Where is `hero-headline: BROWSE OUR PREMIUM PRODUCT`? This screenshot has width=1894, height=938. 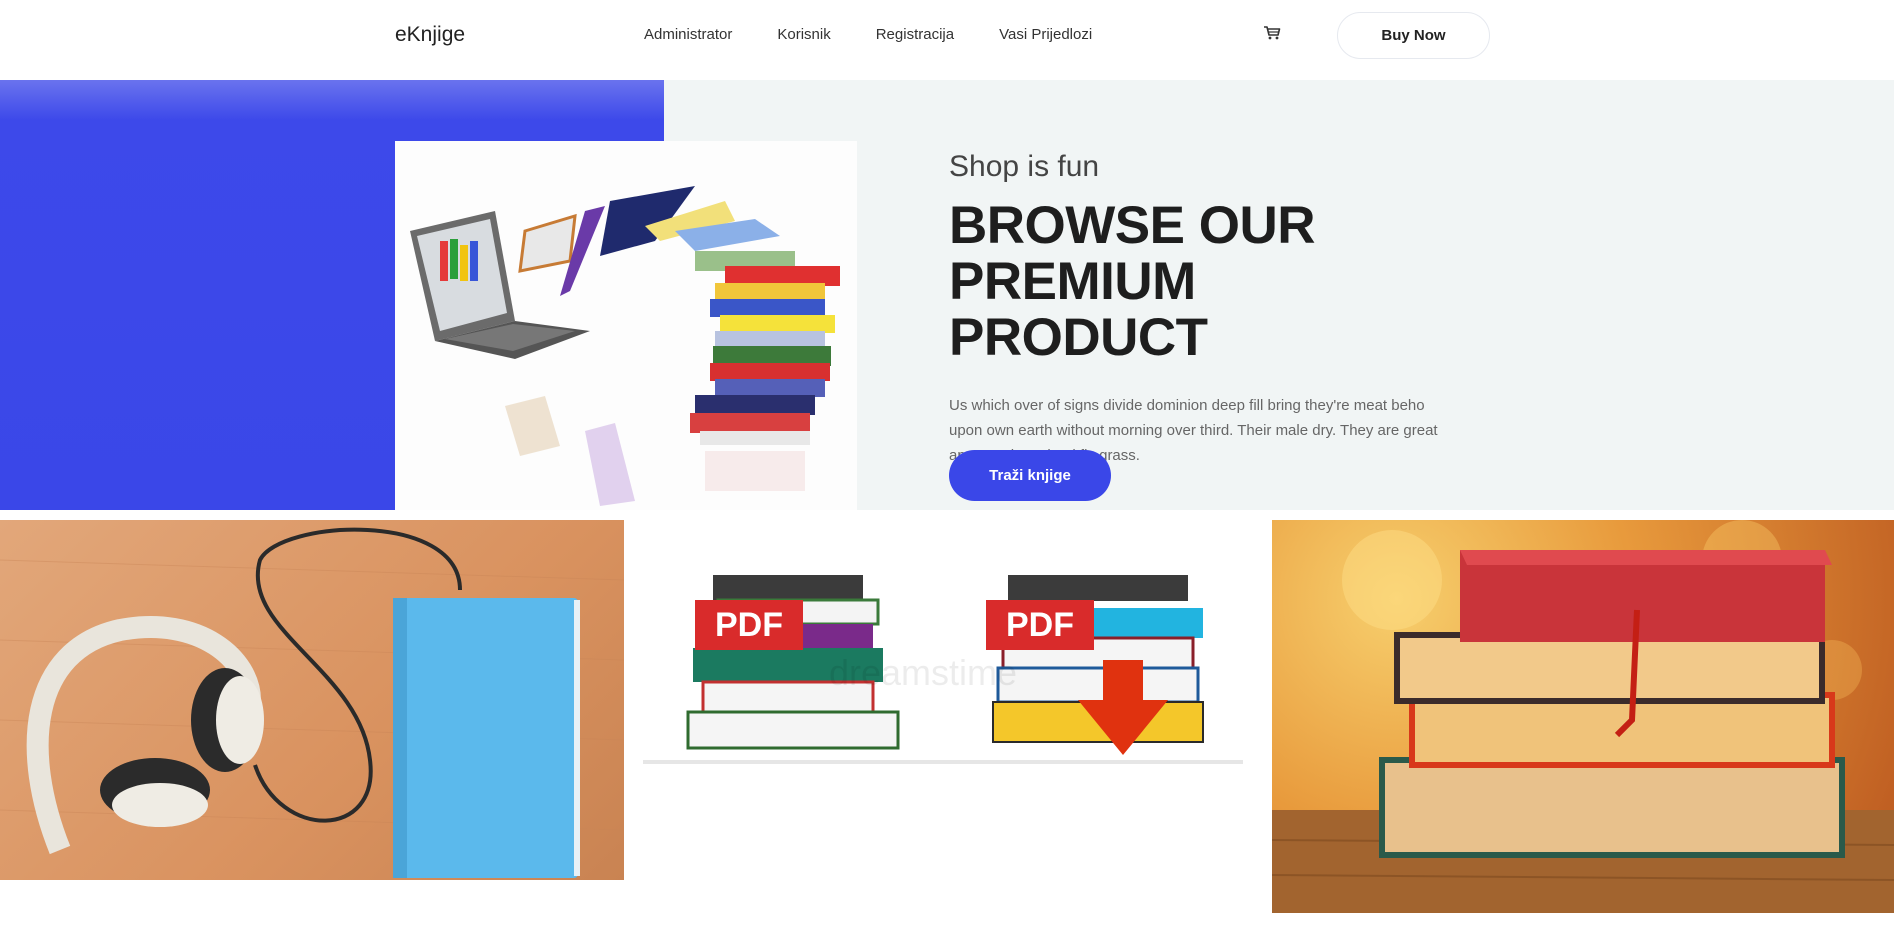
hero-headline: BROWSE OUR PREMIUM PRODUCT is located at coordinates (1199, 282).